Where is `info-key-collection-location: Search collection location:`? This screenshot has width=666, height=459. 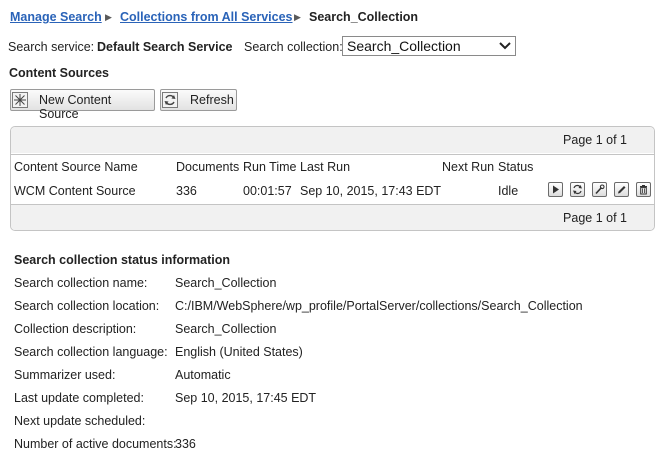
info-key-collection-location: Search collection location: is located at coordinates (87, 306).